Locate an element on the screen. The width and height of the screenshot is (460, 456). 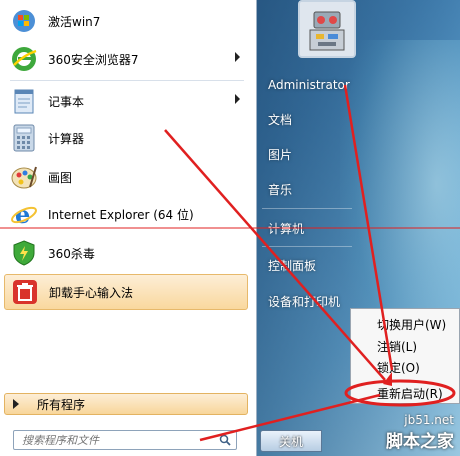
shutdown-options-menu: 切换用户(W) 注销(L) 锁定(O) 重新启动(R) is located at coordinates (405, 356).